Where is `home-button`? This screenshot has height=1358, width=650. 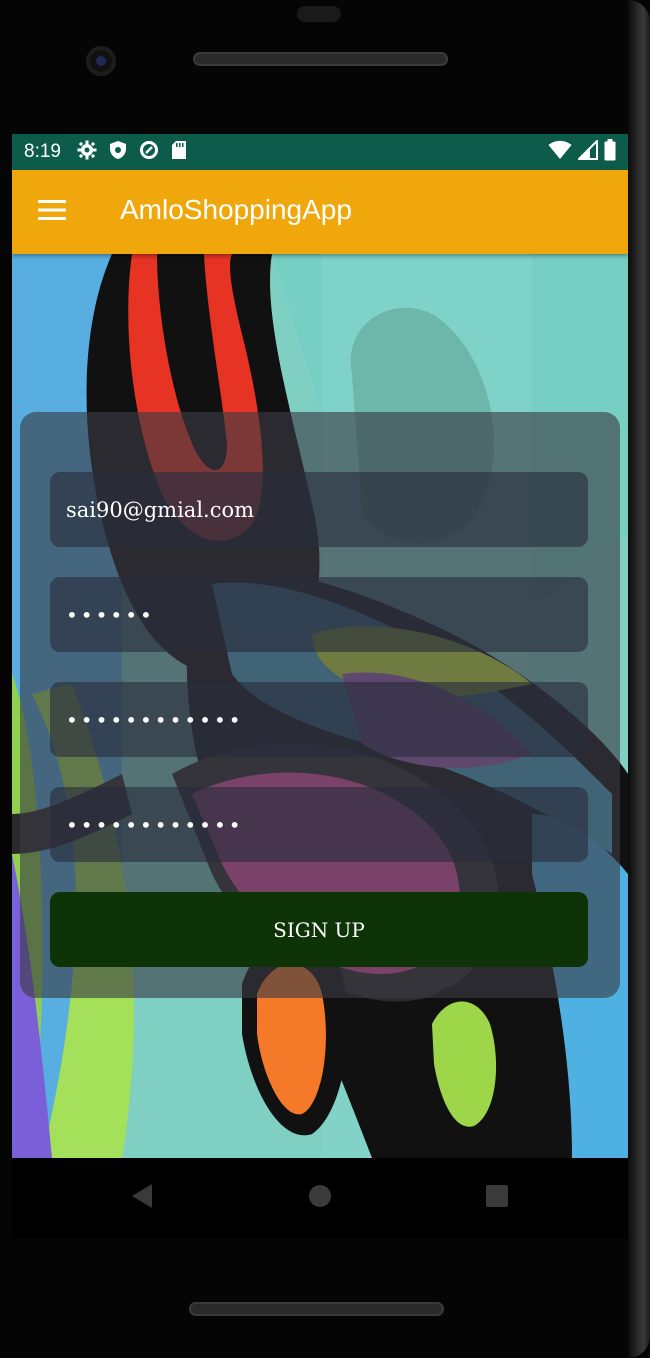 home-button is located at coordinates (320, 1198).